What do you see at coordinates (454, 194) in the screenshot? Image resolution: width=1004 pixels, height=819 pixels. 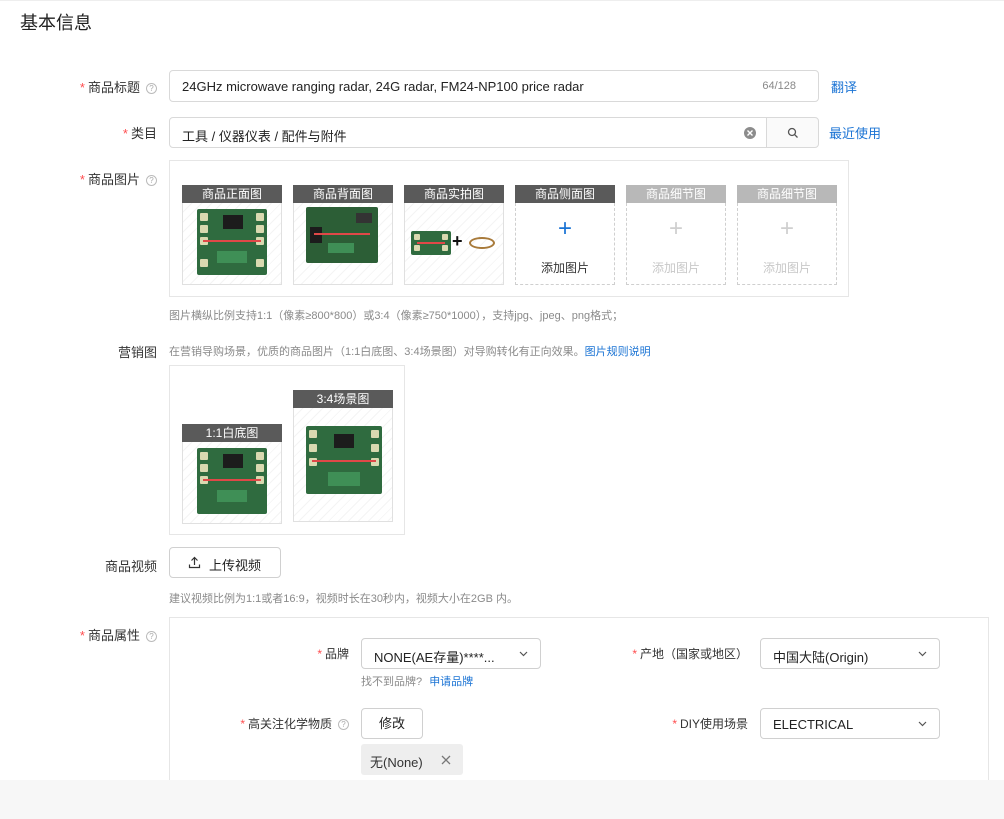 I see `slot-title: 商品实拍图` at bounding box center [454, 194].